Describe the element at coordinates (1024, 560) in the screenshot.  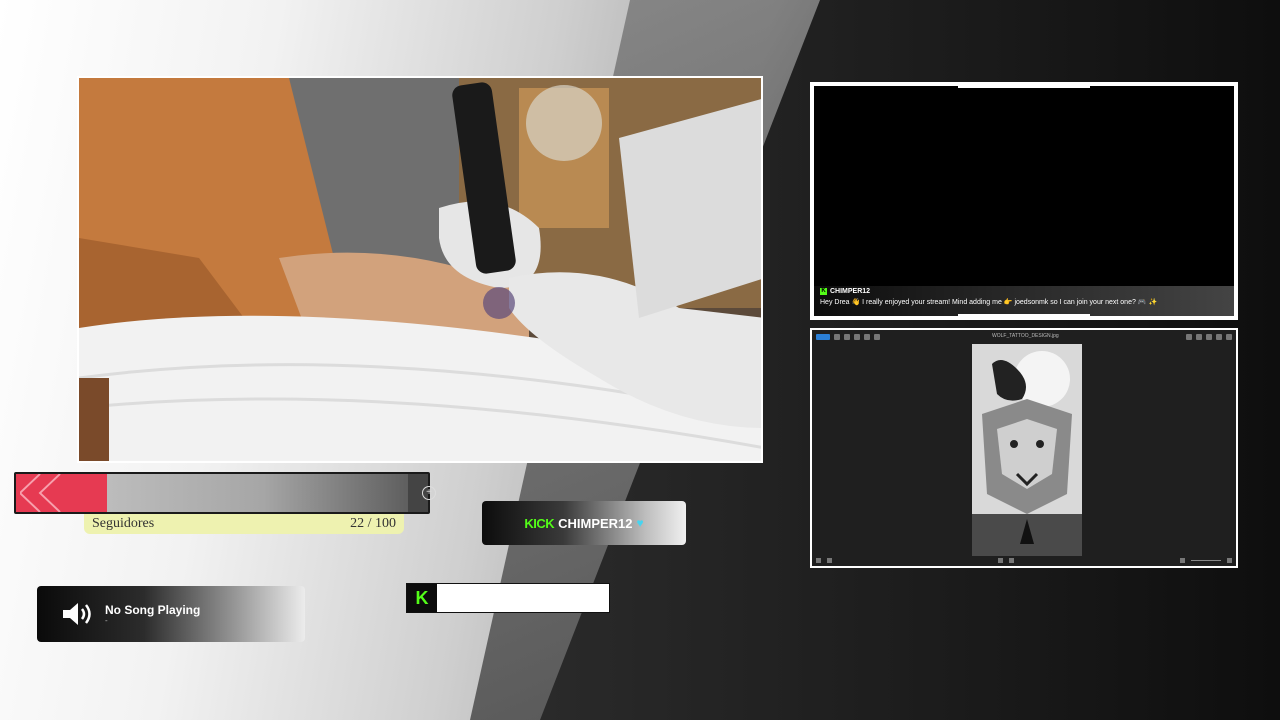
I see `viewer-statusbar` at that location.